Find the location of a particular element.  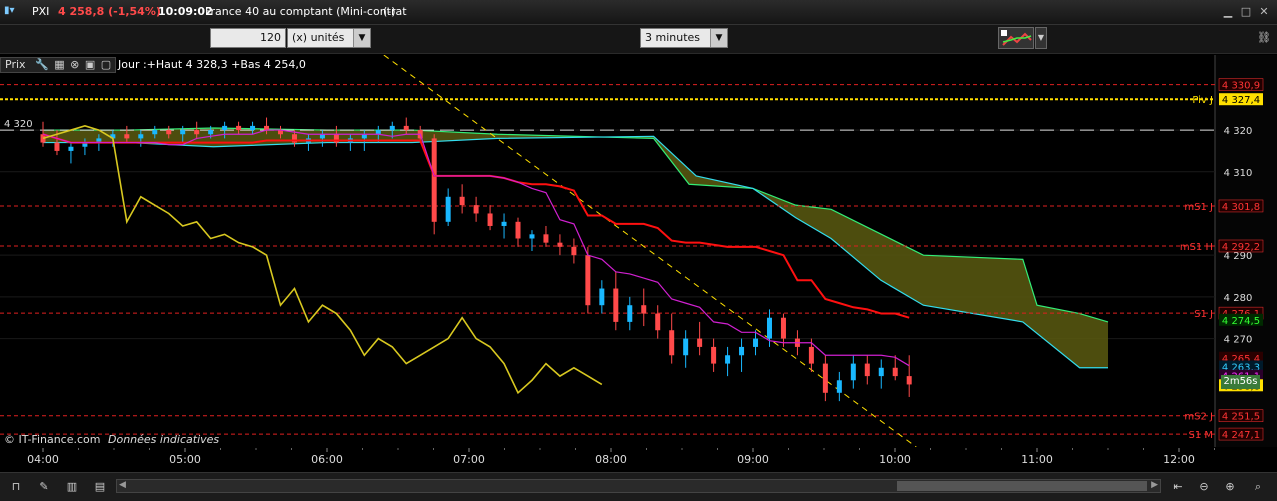

countdown-timer: 2m56s is located at coordinates (1240, 382).